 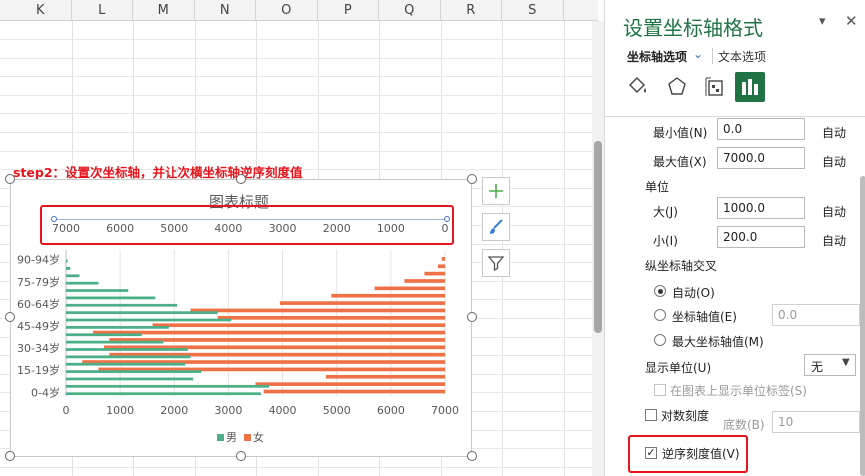 What do you see at coordinates (638, 87) in the screenshot?
I see `fill-line-tab` at bounding box center [638, 87].